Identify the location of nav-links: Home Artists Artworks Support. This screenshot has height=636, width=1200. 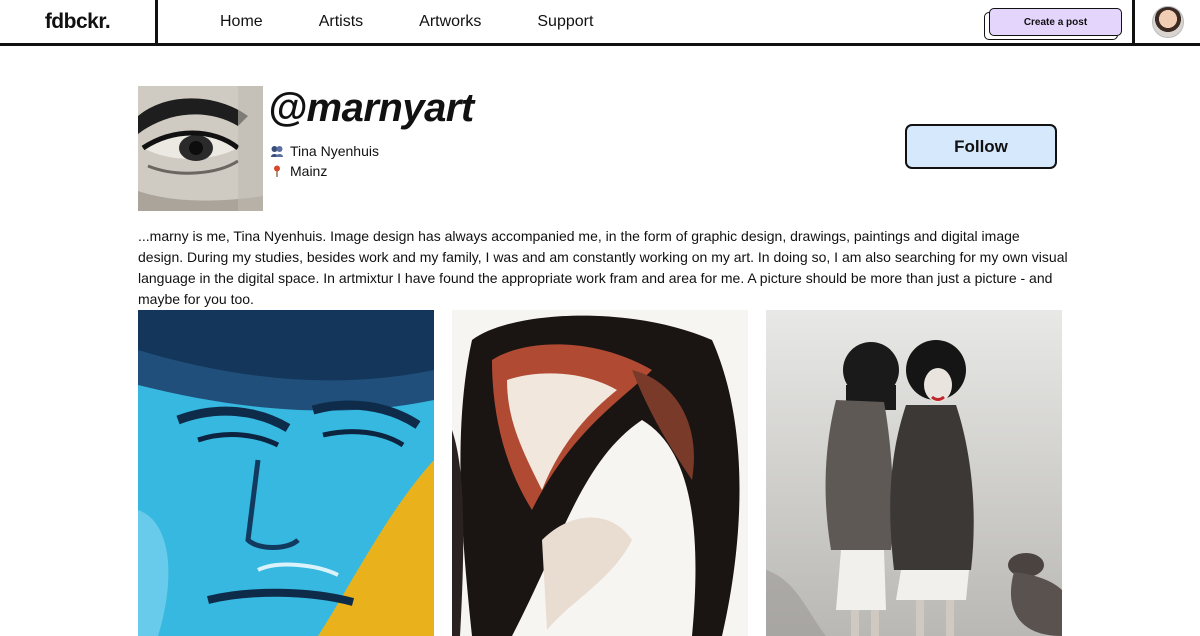
(434, 21).